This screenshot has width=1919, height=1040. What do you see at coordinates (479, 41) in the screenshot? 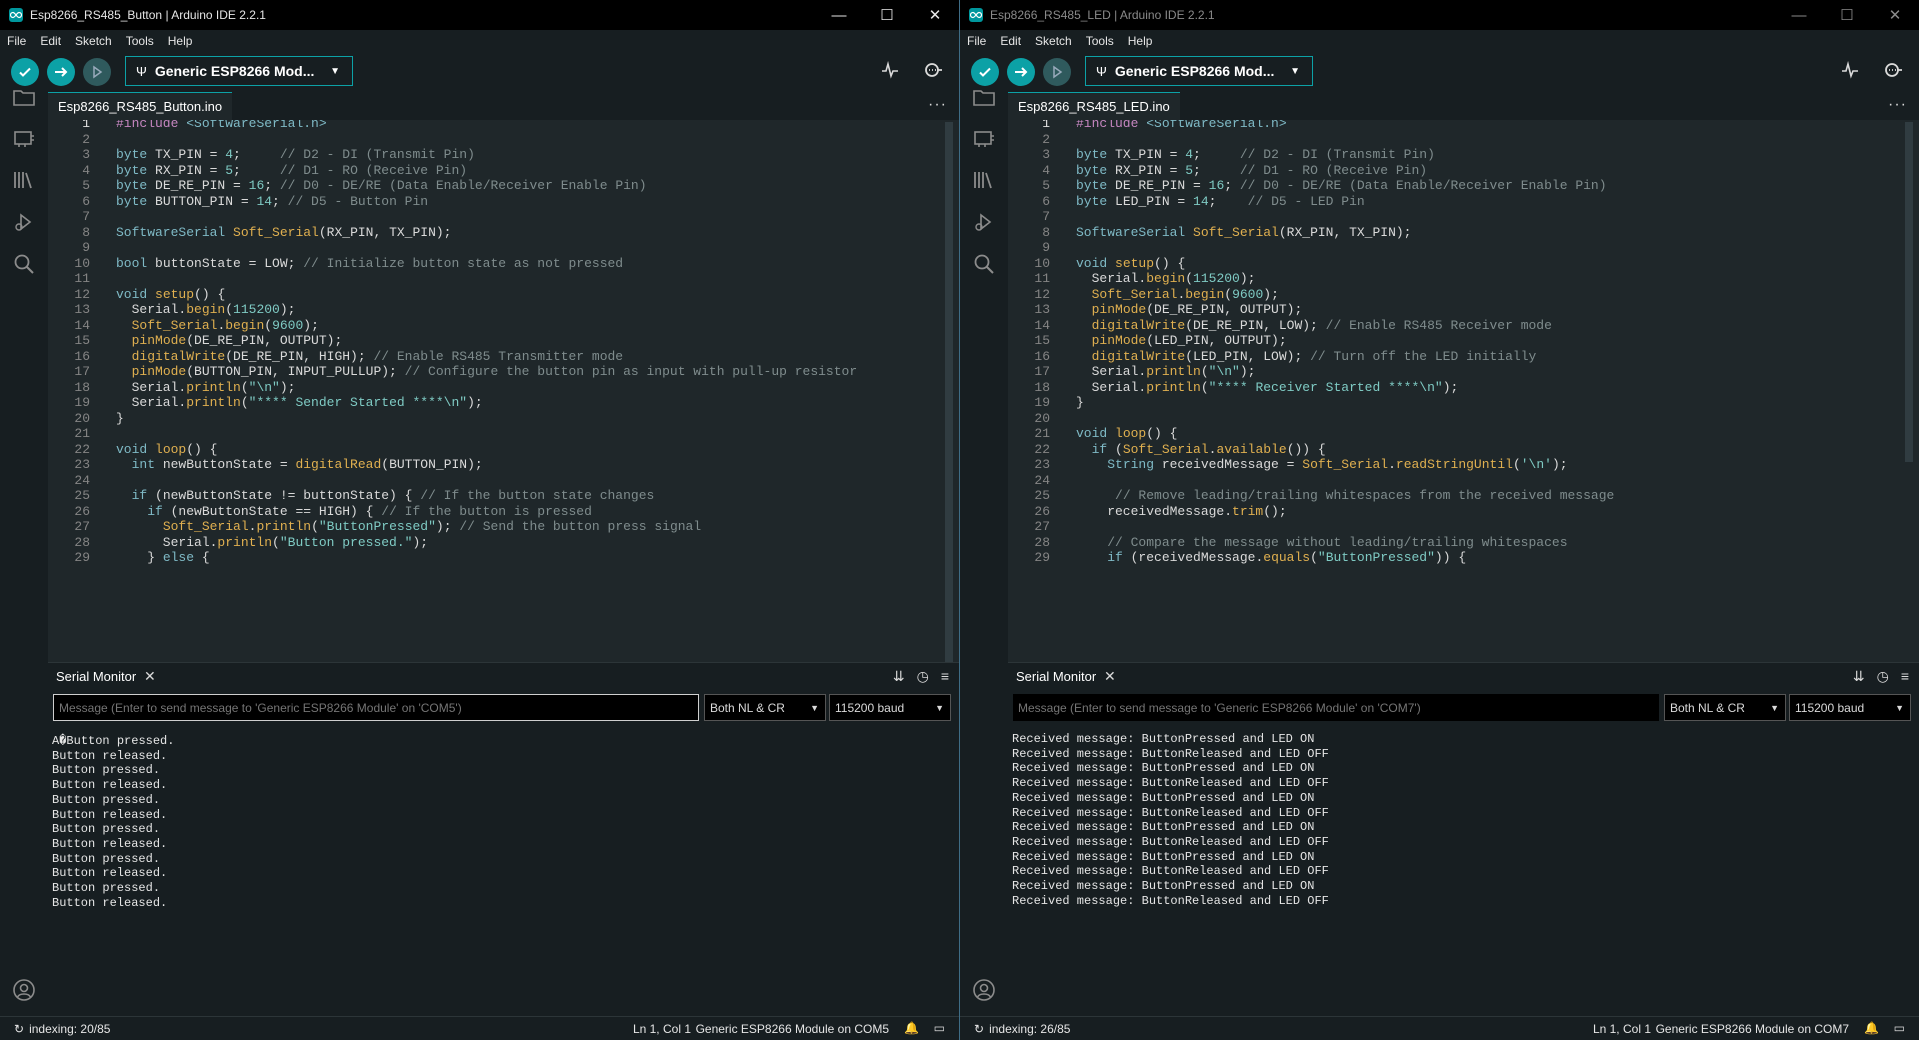
I see `menu-bar: File Edit Sketch Tools Help` at bounding box center [479, 41].